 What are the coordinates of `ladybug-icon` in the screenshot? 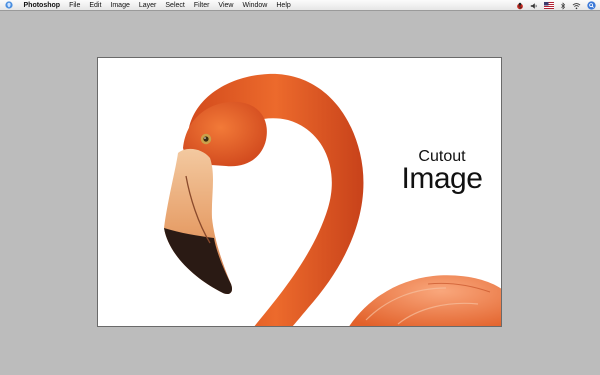 It's located at (520, 6).